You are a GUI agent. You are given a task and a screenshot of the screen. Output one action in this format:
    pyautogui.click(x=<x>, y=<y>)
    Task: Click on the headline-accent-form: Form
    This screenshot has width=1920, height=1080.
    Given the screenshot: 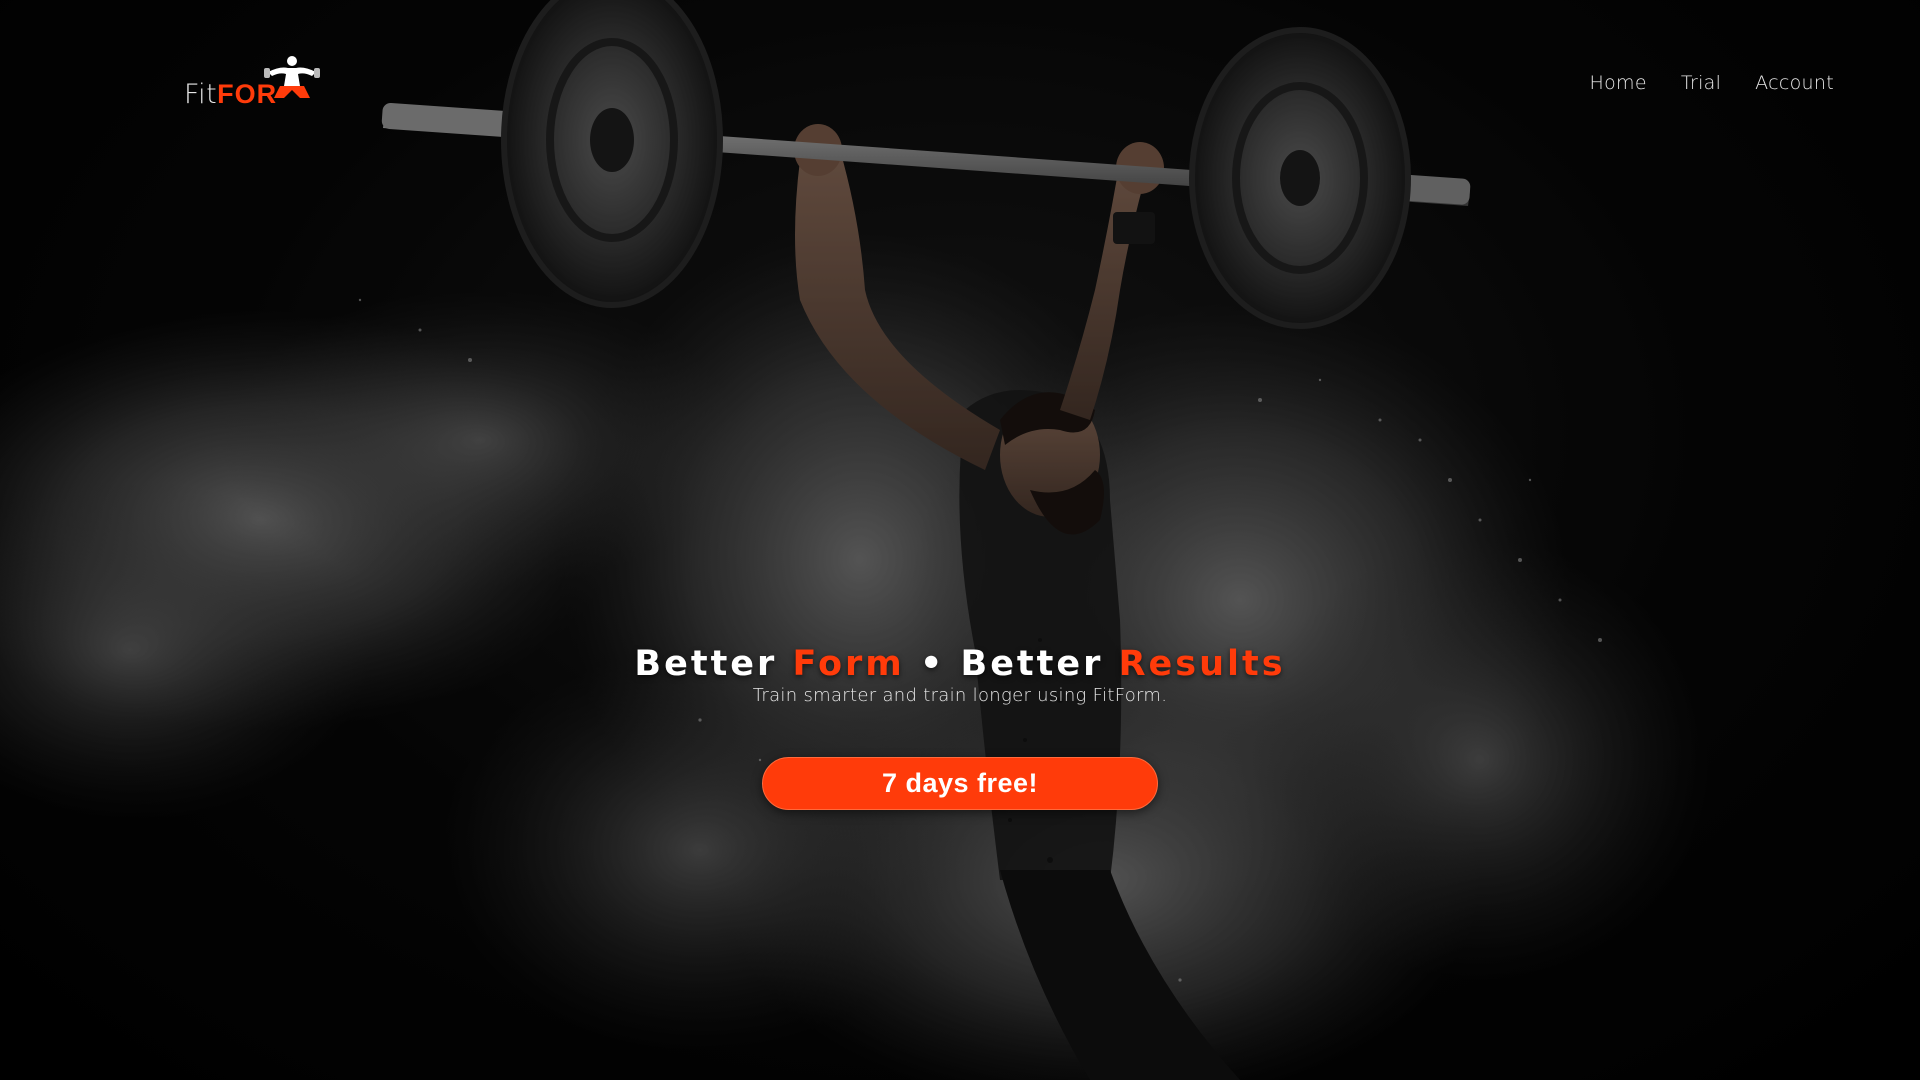 What is the action you would take?
    pyautogui.click(x=848, y=664)
    